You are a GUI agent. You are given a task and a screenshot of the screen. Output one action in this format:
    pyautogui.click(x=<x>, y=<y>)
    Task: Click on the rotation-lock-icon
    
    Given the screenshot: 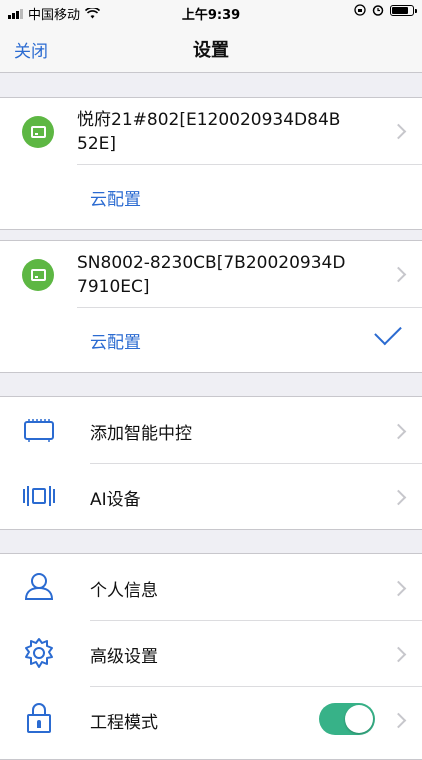 What is the action you would take?
    pyautogui.click(x=360, y=10)
    